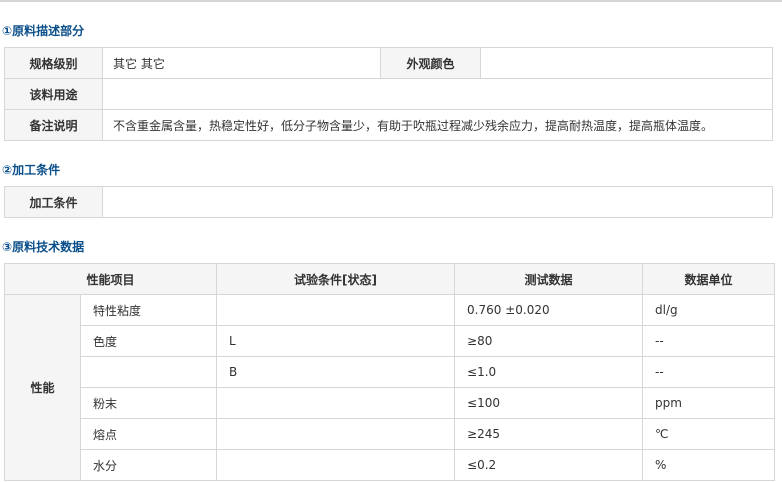  What do you see at coordinates (336, 372) in the screenshot?
I see `test-condition: B` at bounding box center [336, 372].